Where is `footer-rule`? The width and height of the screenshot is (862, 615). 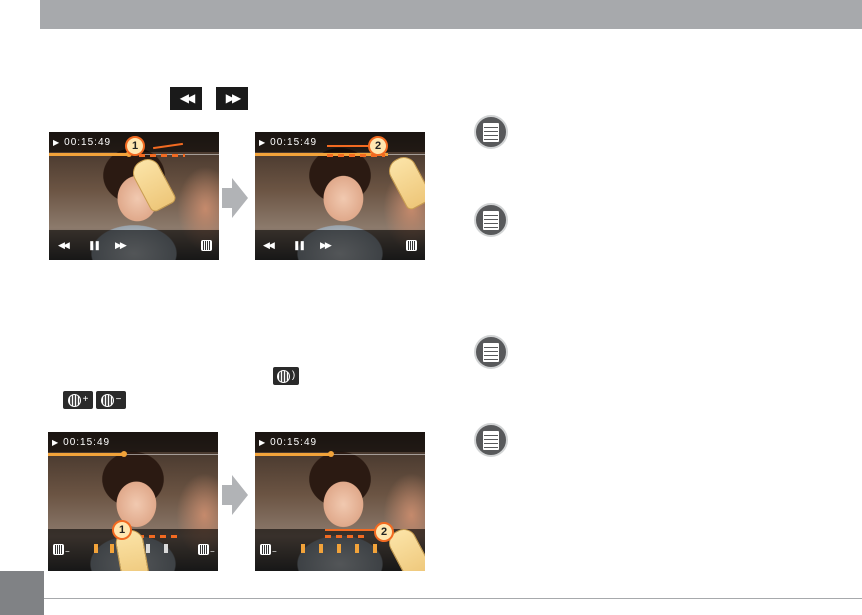 footer-rule is located at coordinates (453, 598).